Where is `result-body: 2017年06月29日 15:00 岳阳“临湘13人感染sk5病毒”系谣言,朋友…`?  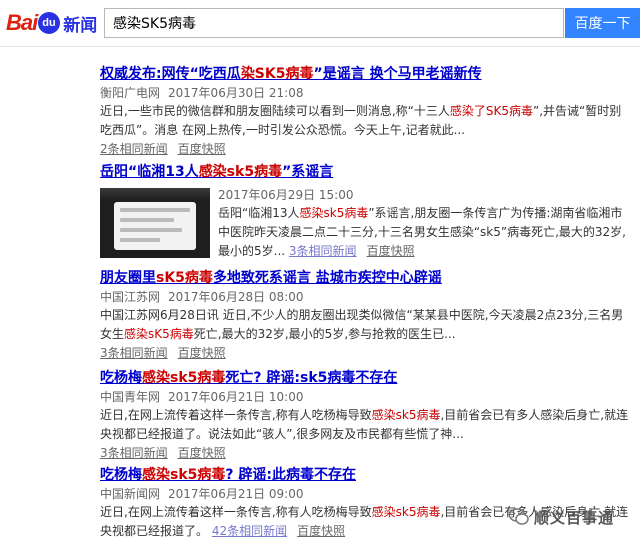
result-body: 2017年06月29日 15:00 岳阳“临湘13人感染sk5病毒”系谣言,朋友… is located at coordinates (425, 223).